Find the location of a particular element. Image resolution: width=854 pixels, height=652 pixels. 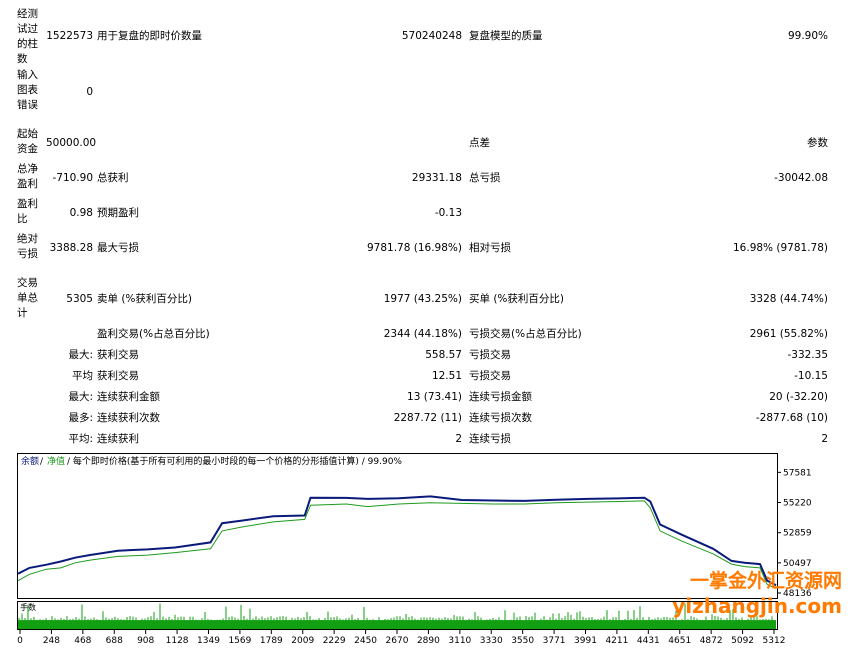

legend-balance: 余额 is located at coordinates (30, 461).